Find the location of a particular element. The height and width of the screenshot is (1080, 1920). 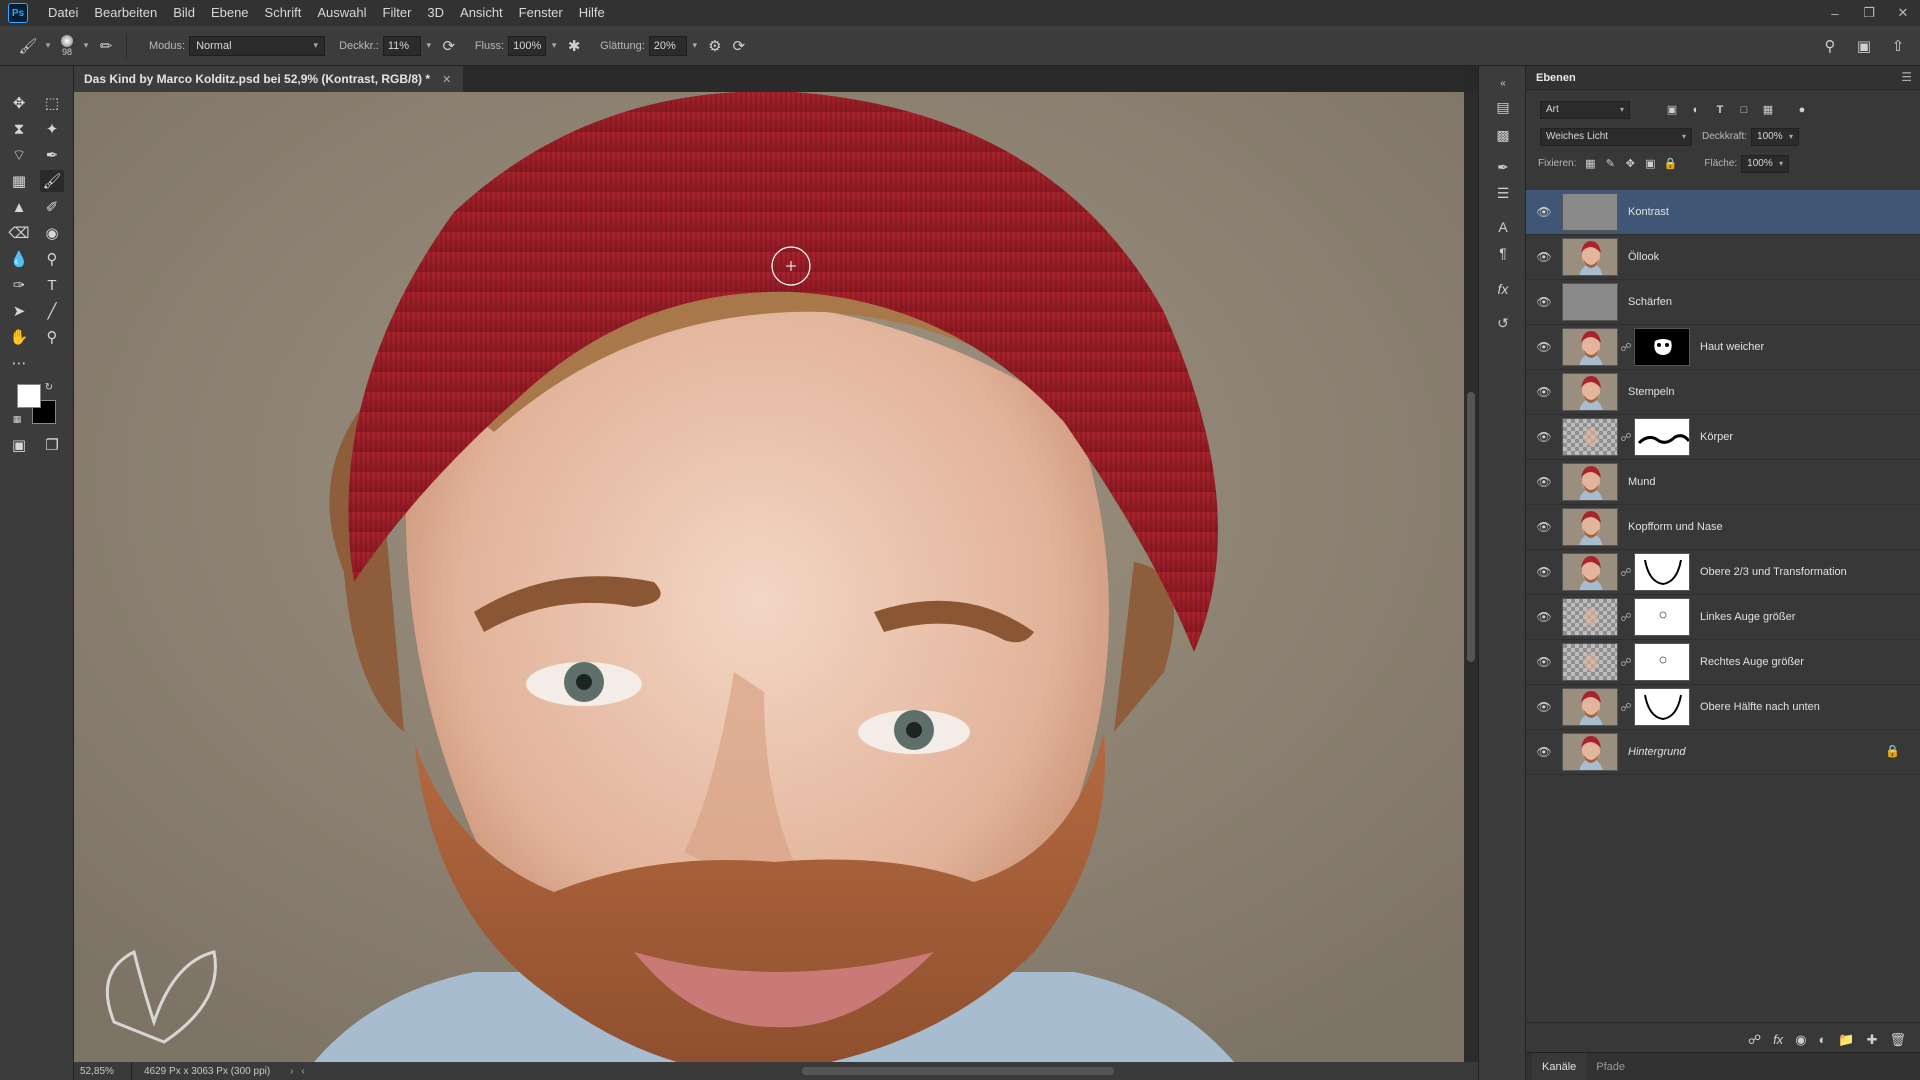

hand-tool-icon: ✋ is located at coordinates (19, 337).